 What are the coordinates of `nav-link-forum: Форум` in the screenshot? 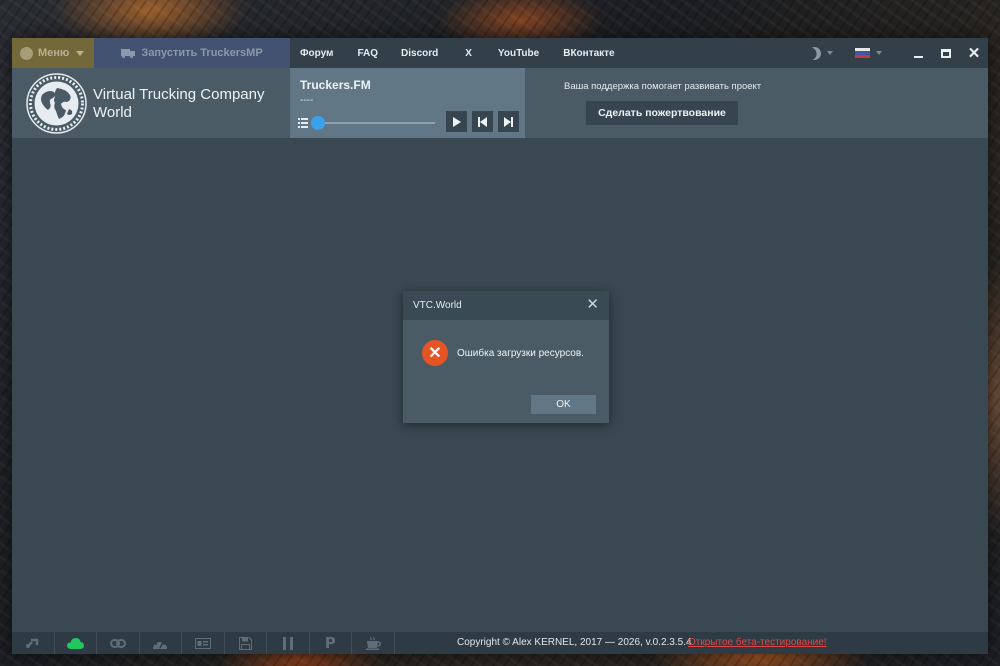 It's located at (316, 53).